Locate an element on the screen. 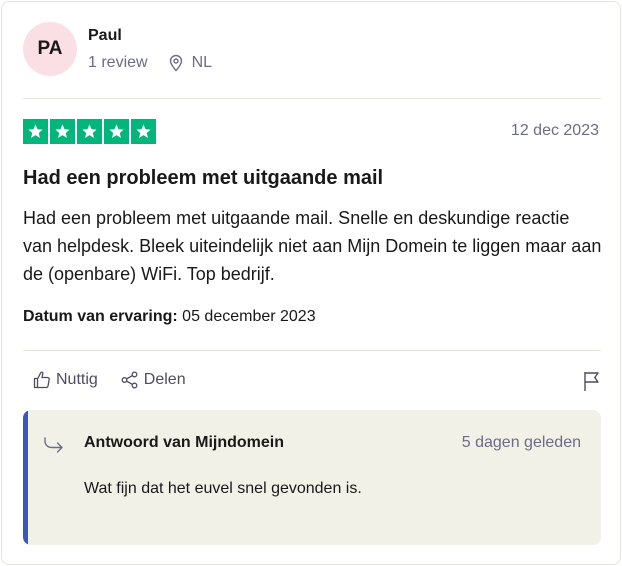 The image size is (622, 566). avatar: PA is located at coordinates (50, 49).